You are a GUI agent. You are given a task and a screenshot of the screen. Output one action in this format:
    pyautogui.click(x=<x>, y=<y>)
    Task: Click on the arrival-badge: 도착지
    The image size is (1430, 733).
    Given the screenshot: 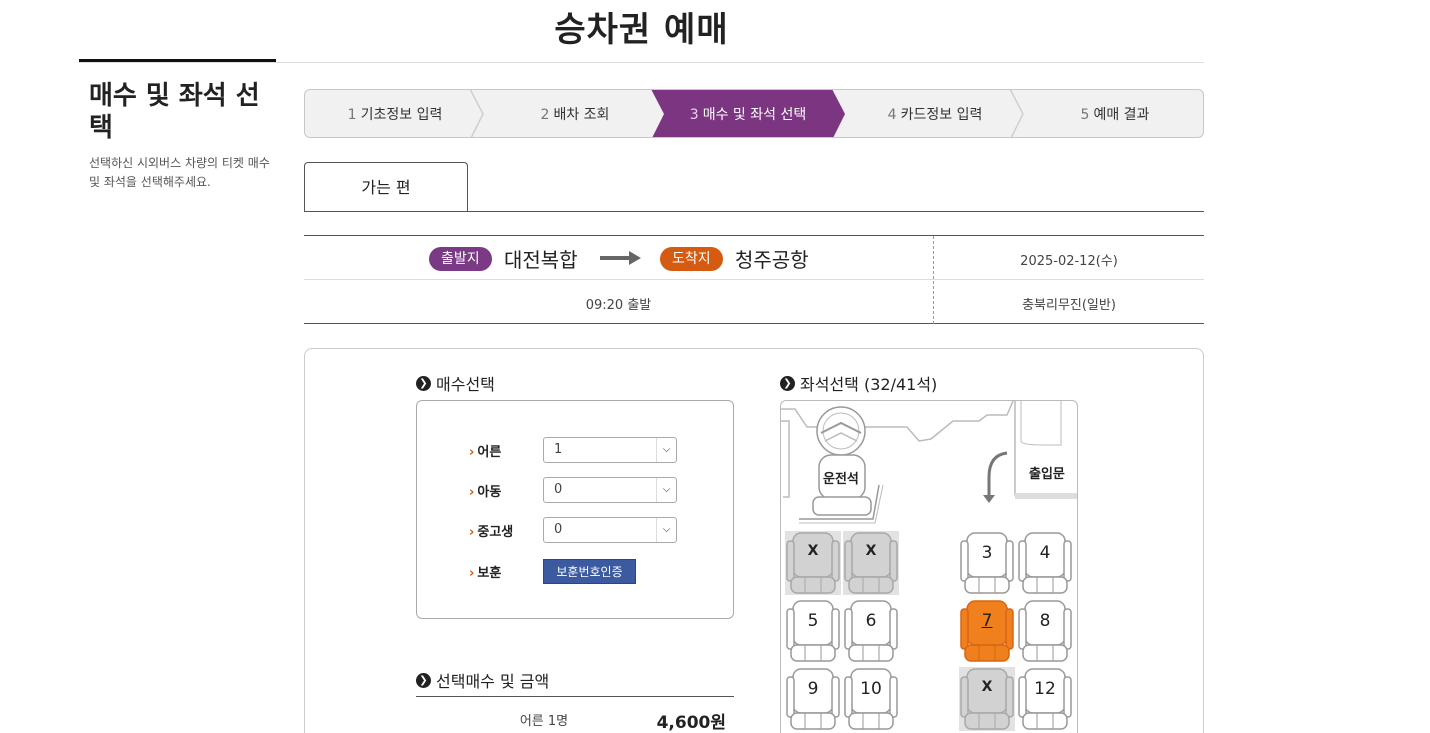 What is the action you would take?
    pyautogui.click(x=691, y=259)
    